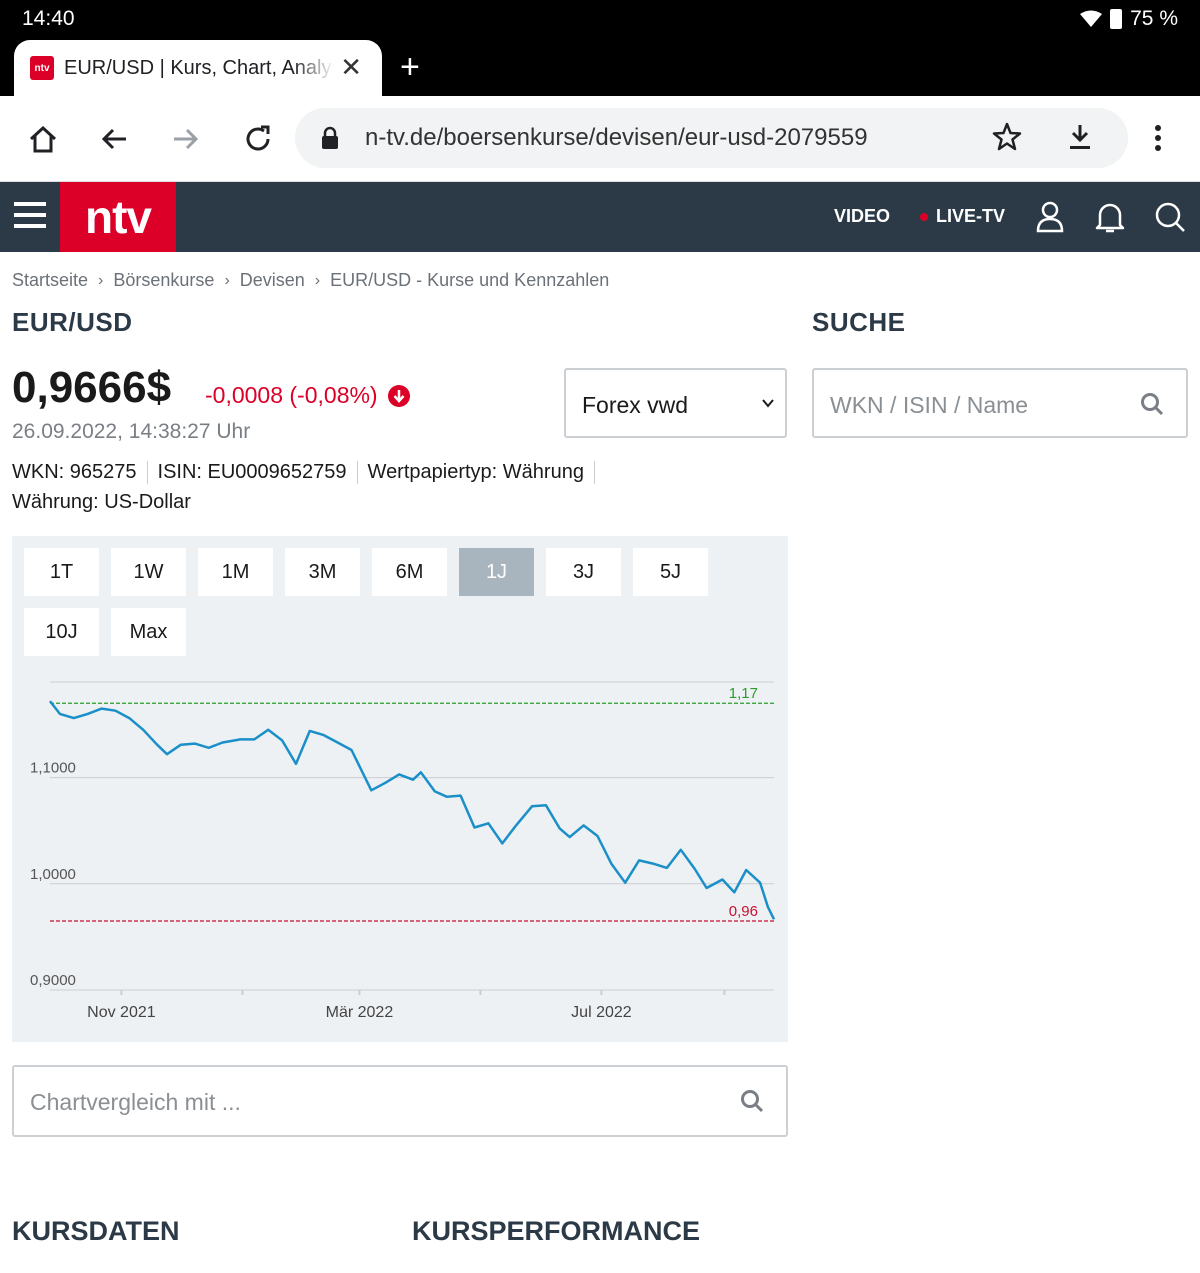 The height and width of the screenshot is (1273, 1200). What do you see at coordinates (291, 395) in the screenshot?
I see `price-change-value: -0,0008 (-0,08%)` at bounding box center [291, 395].